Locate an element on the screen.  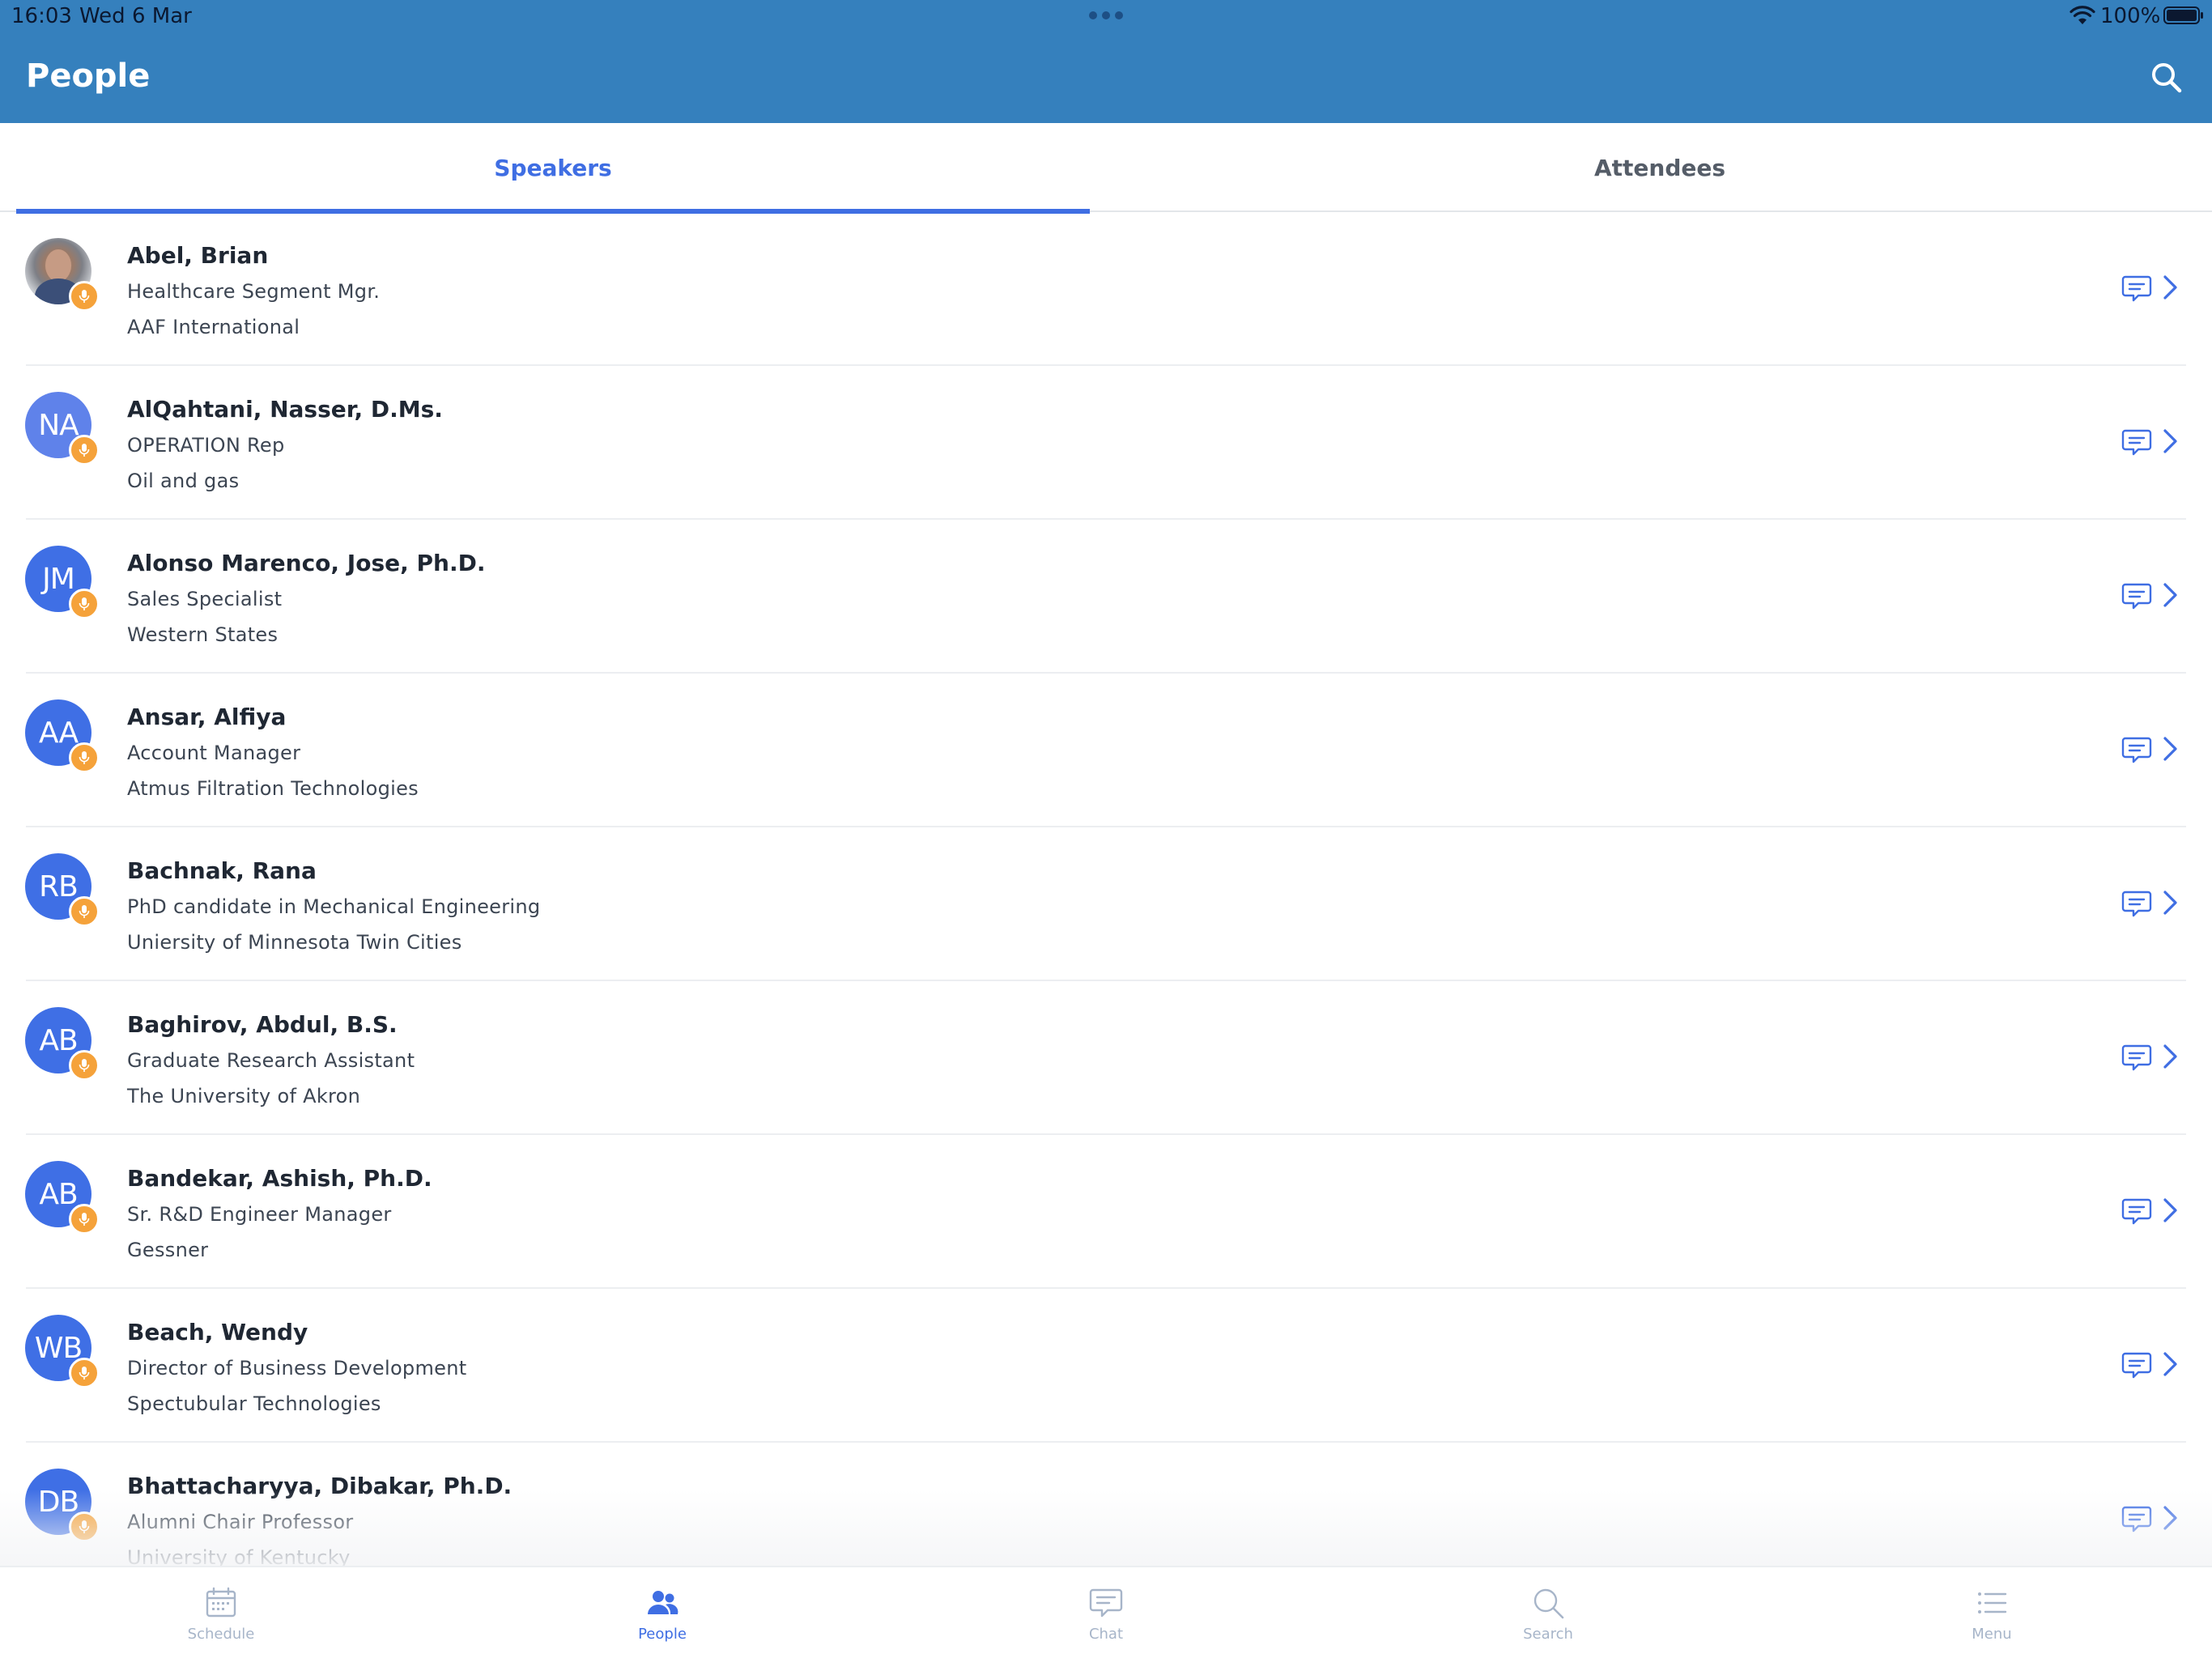
person-organization: Uniersity of Minnesota Twin Cities is located at coordinates (295, 942).